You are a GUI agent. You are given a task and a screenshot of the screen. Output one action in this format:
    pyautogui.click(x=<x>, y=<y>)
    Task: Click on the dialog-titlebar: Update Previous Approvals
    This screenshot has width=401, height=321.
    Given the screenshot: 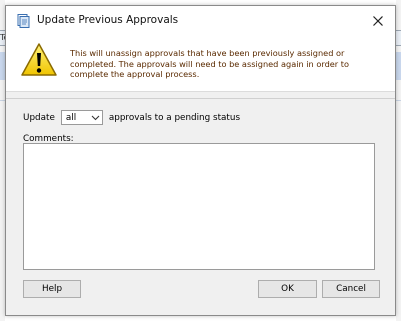 What is the action you would take?
    pyautogui.click(x=200, y=21)
    